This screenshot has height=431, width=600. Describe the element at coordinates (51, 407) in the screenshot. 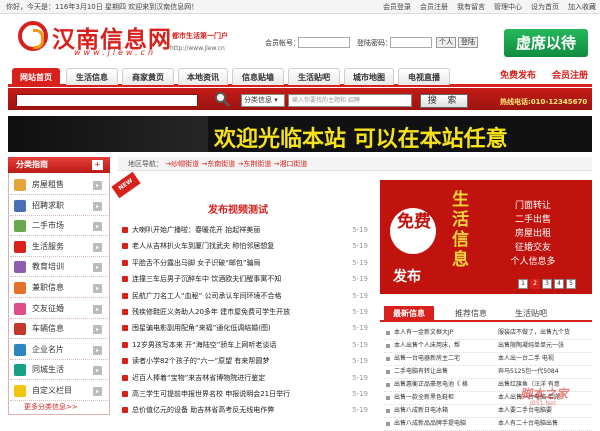

I see `more-categories-link: 更多分类信息>>` at that location.